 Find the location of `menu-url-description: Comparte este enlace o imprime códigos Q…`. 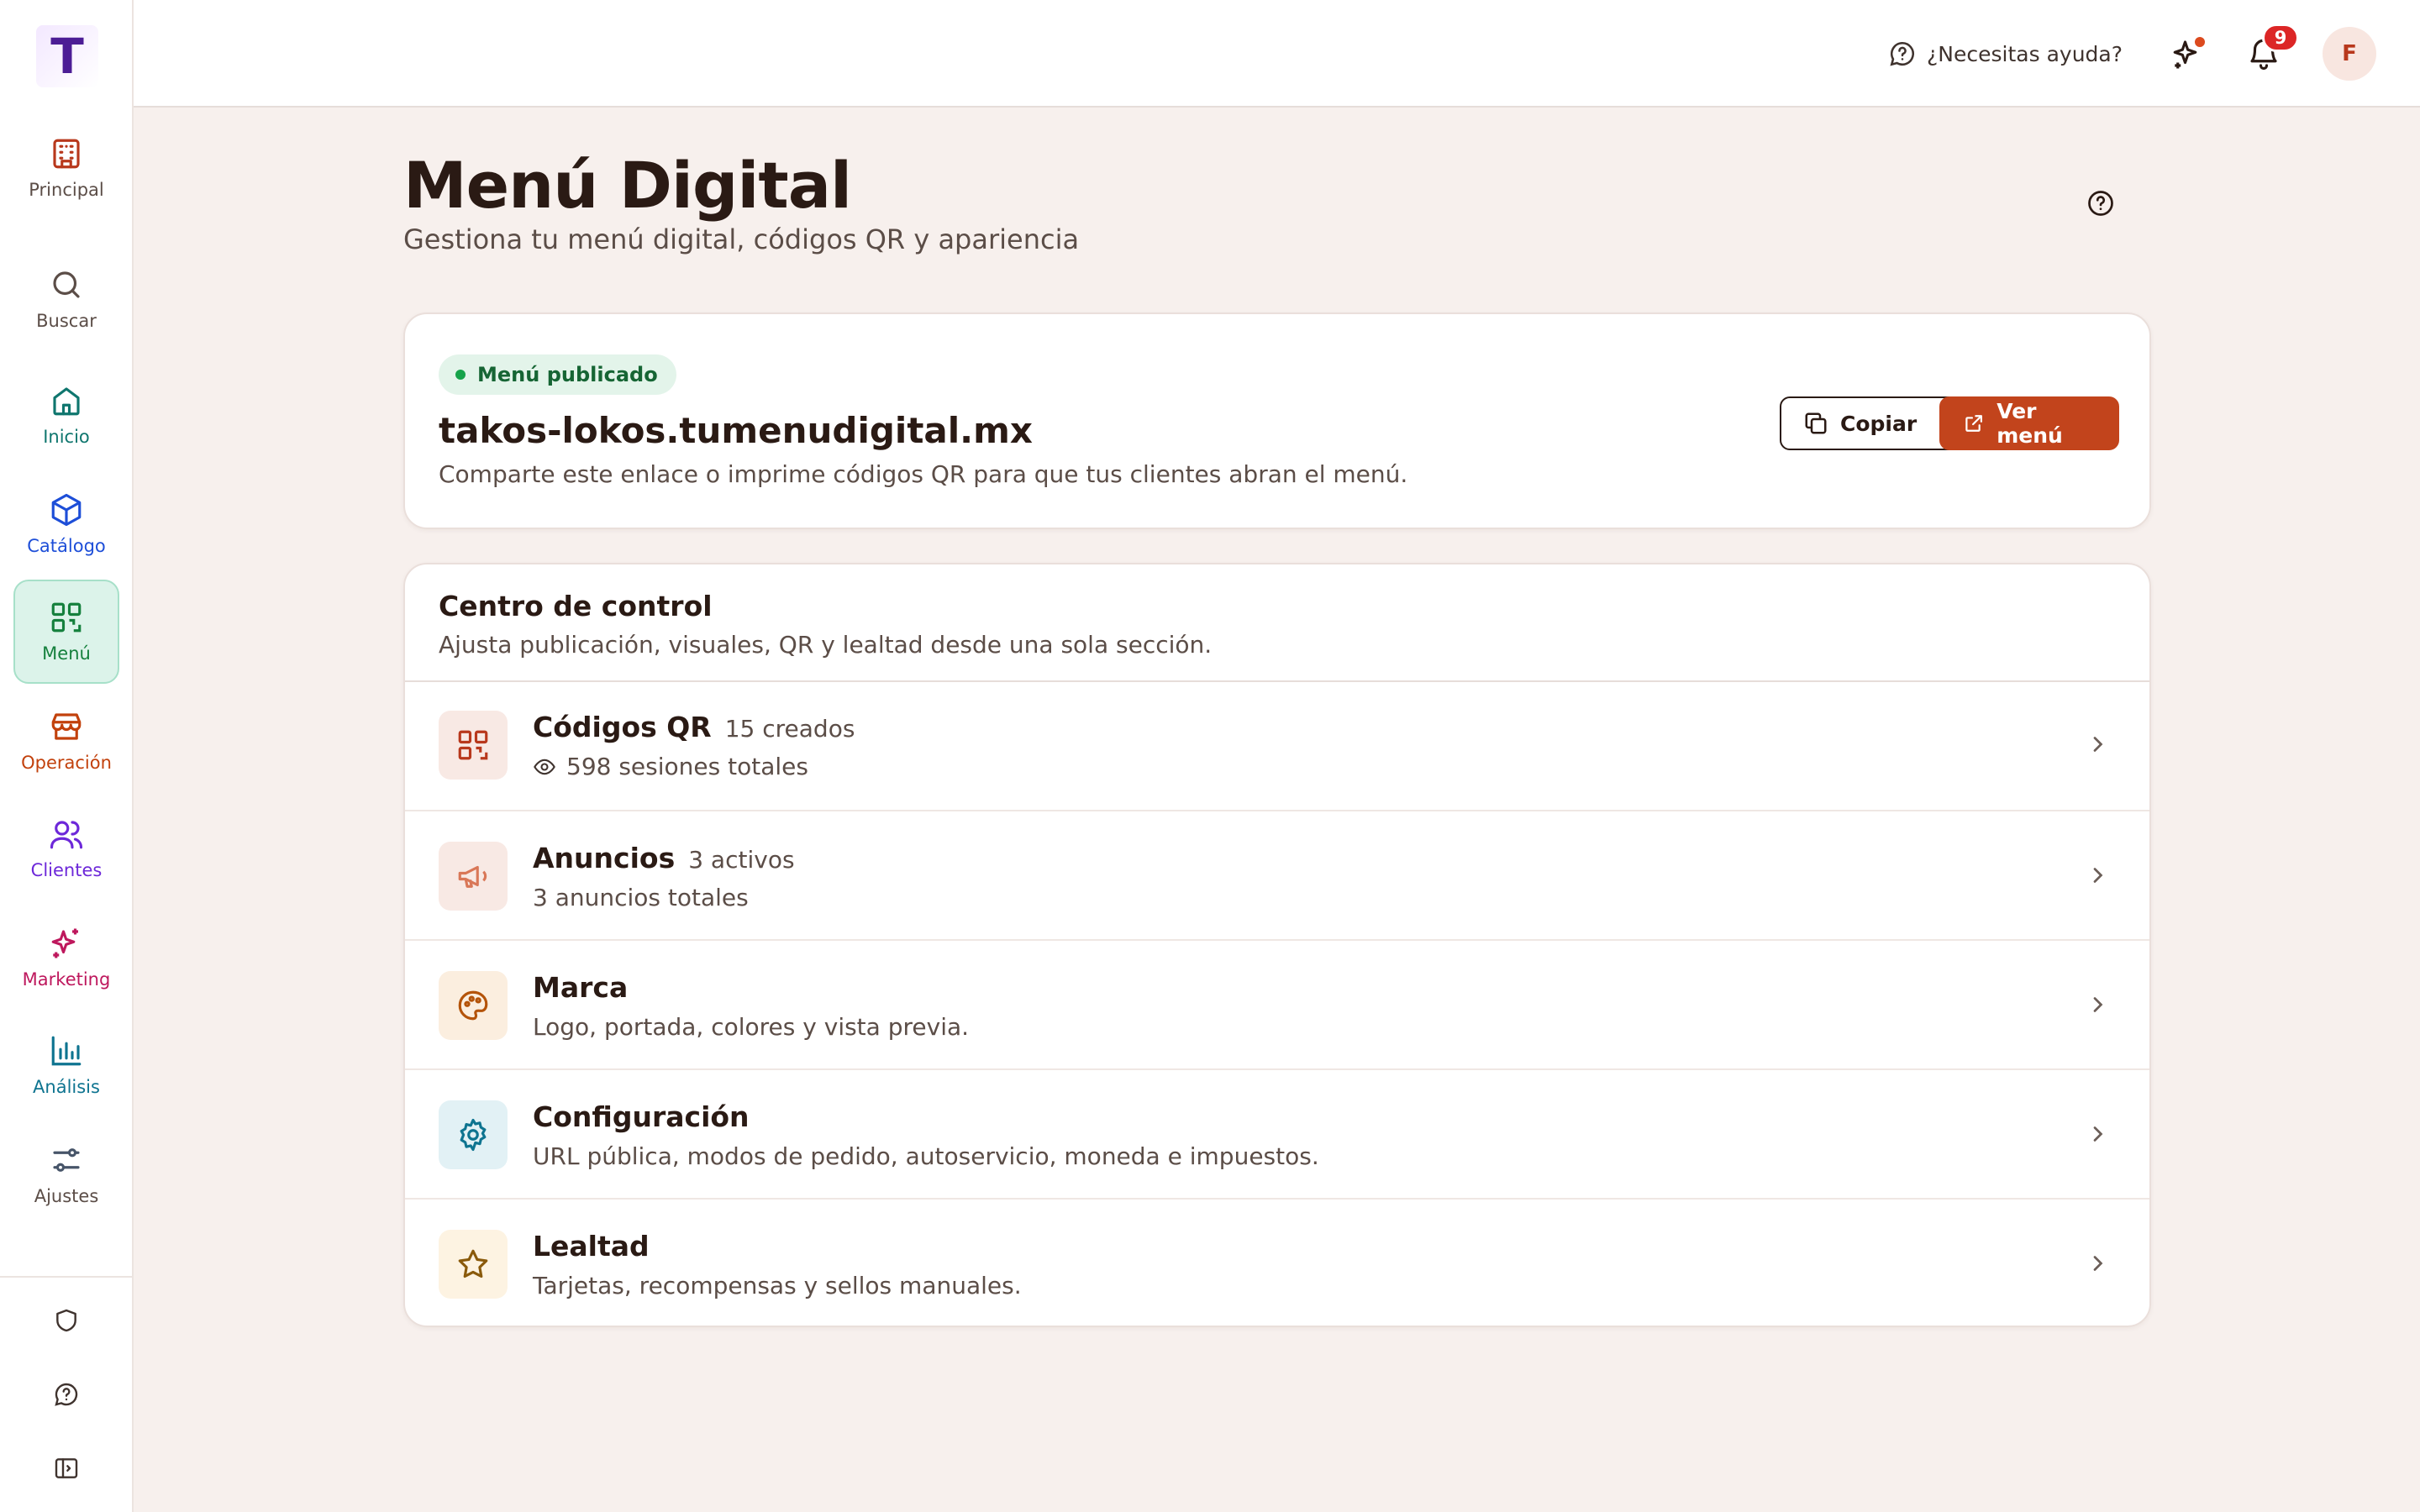

menu-url-description: Comparte este enlace o imprime códigos Q… is located at coordinates (924, 474).